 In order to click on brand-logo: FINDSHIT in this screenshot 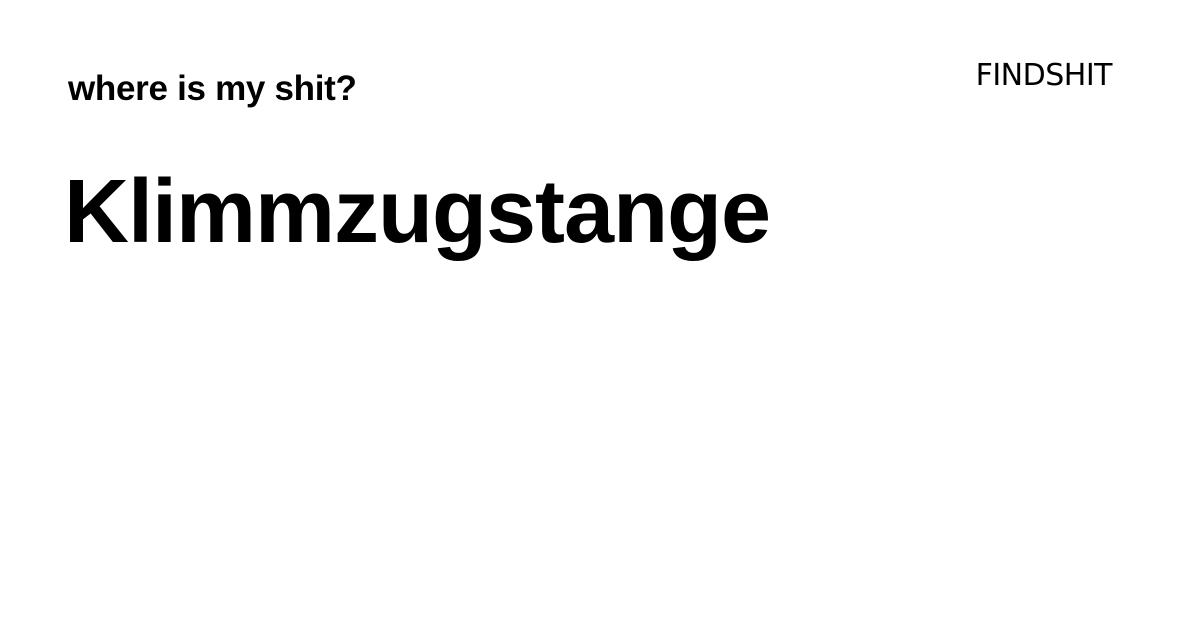, I will do `click(1044, 76)`.